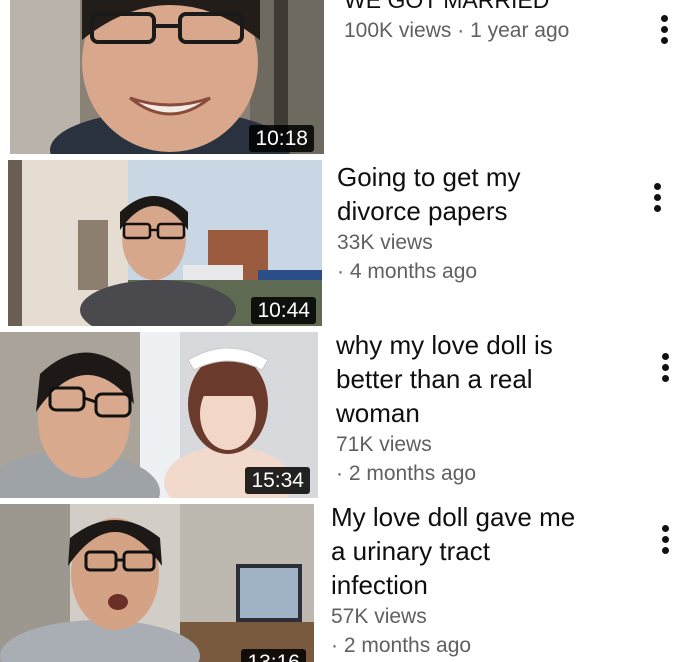 The height and width of the screenshot is (662, 700). Describe the element at coordinates (456, 30) in the screenshot. I see `video-meta: 100K views · 1 year ago` at that location.